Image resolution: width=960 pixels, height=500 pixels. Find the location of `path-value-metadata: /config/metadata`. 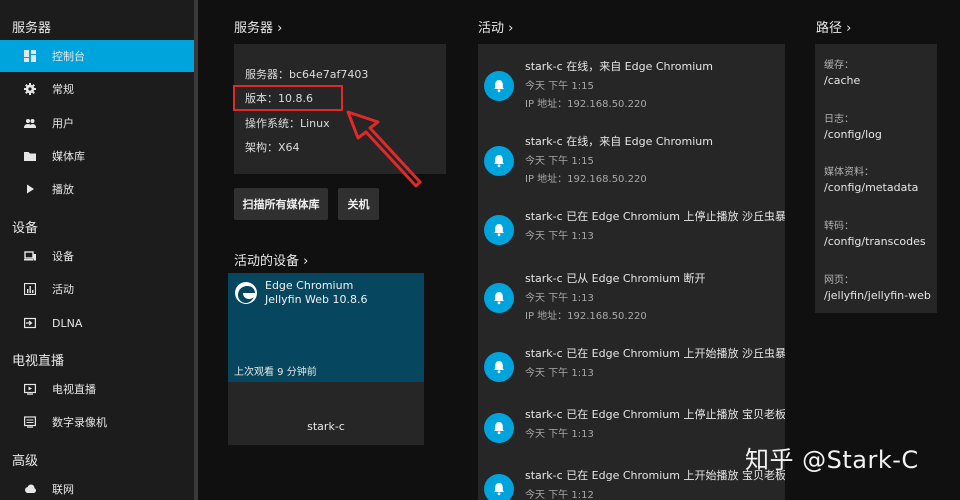

path-value-metadata: /config/metadata is located at coordinates (871, 187).